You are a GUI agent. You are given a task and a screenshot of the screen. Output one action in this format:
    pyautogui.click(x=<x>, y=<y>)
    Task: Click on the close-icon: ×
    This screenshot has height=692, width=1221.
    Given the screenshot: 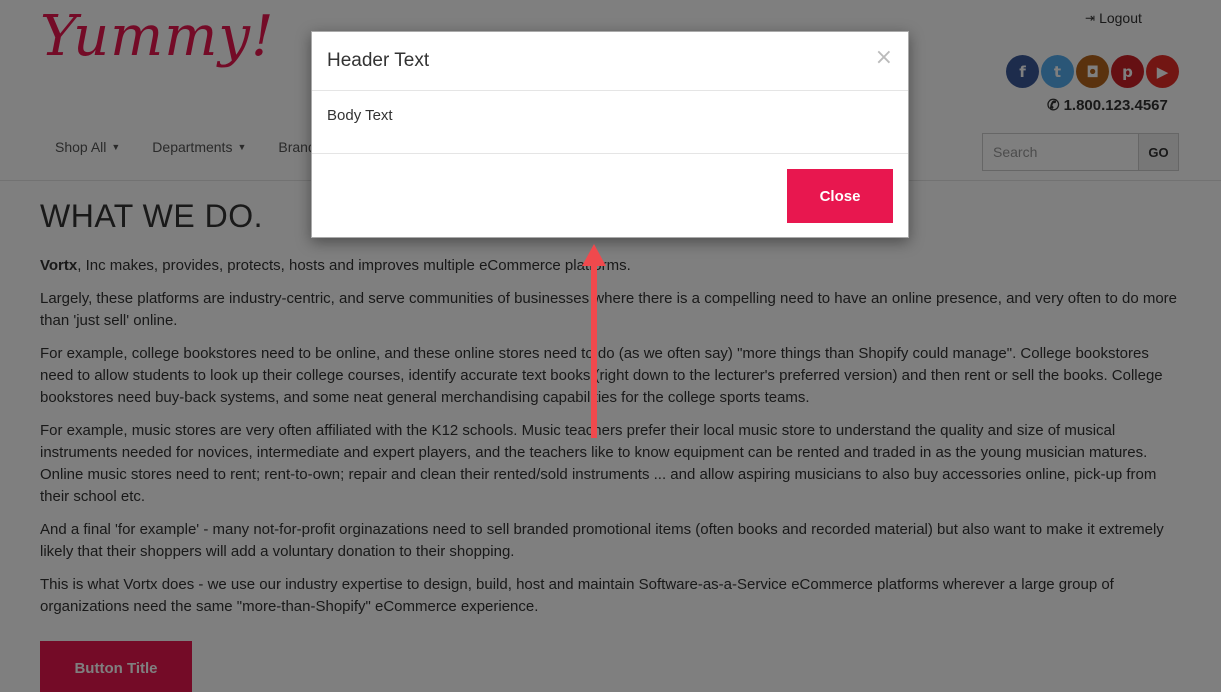 What is the action you would take?
    pyautogui.click(x=884, y=57)
    